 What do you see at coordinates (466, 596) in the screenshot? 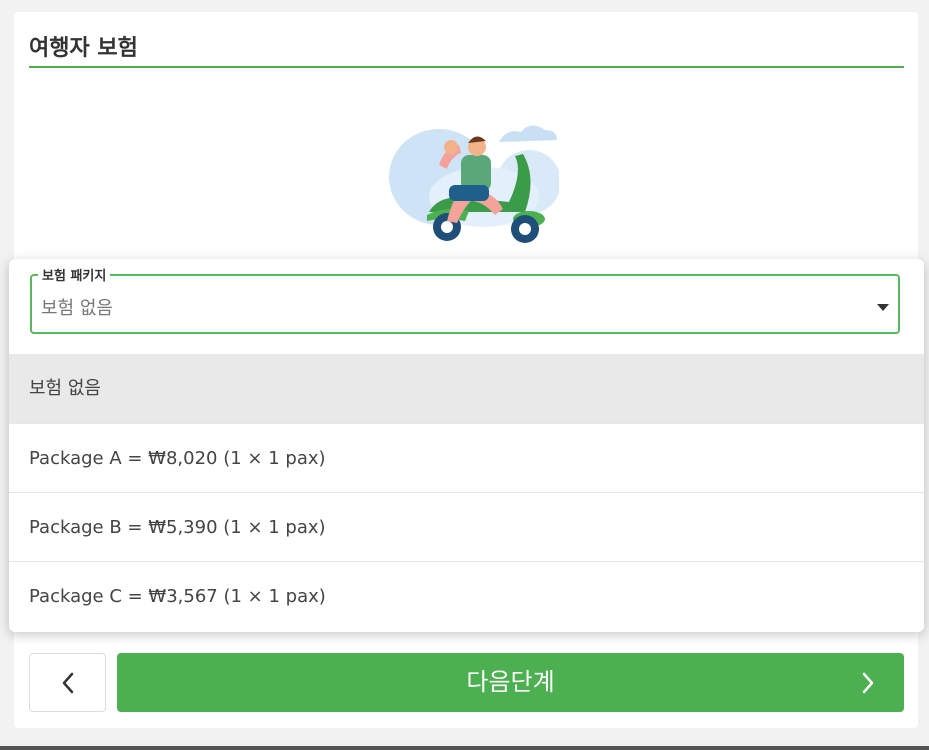
I see `option-package-c: Package C = ₩3,567 (1 × 1 pax)` at bounding box center [466, 596].